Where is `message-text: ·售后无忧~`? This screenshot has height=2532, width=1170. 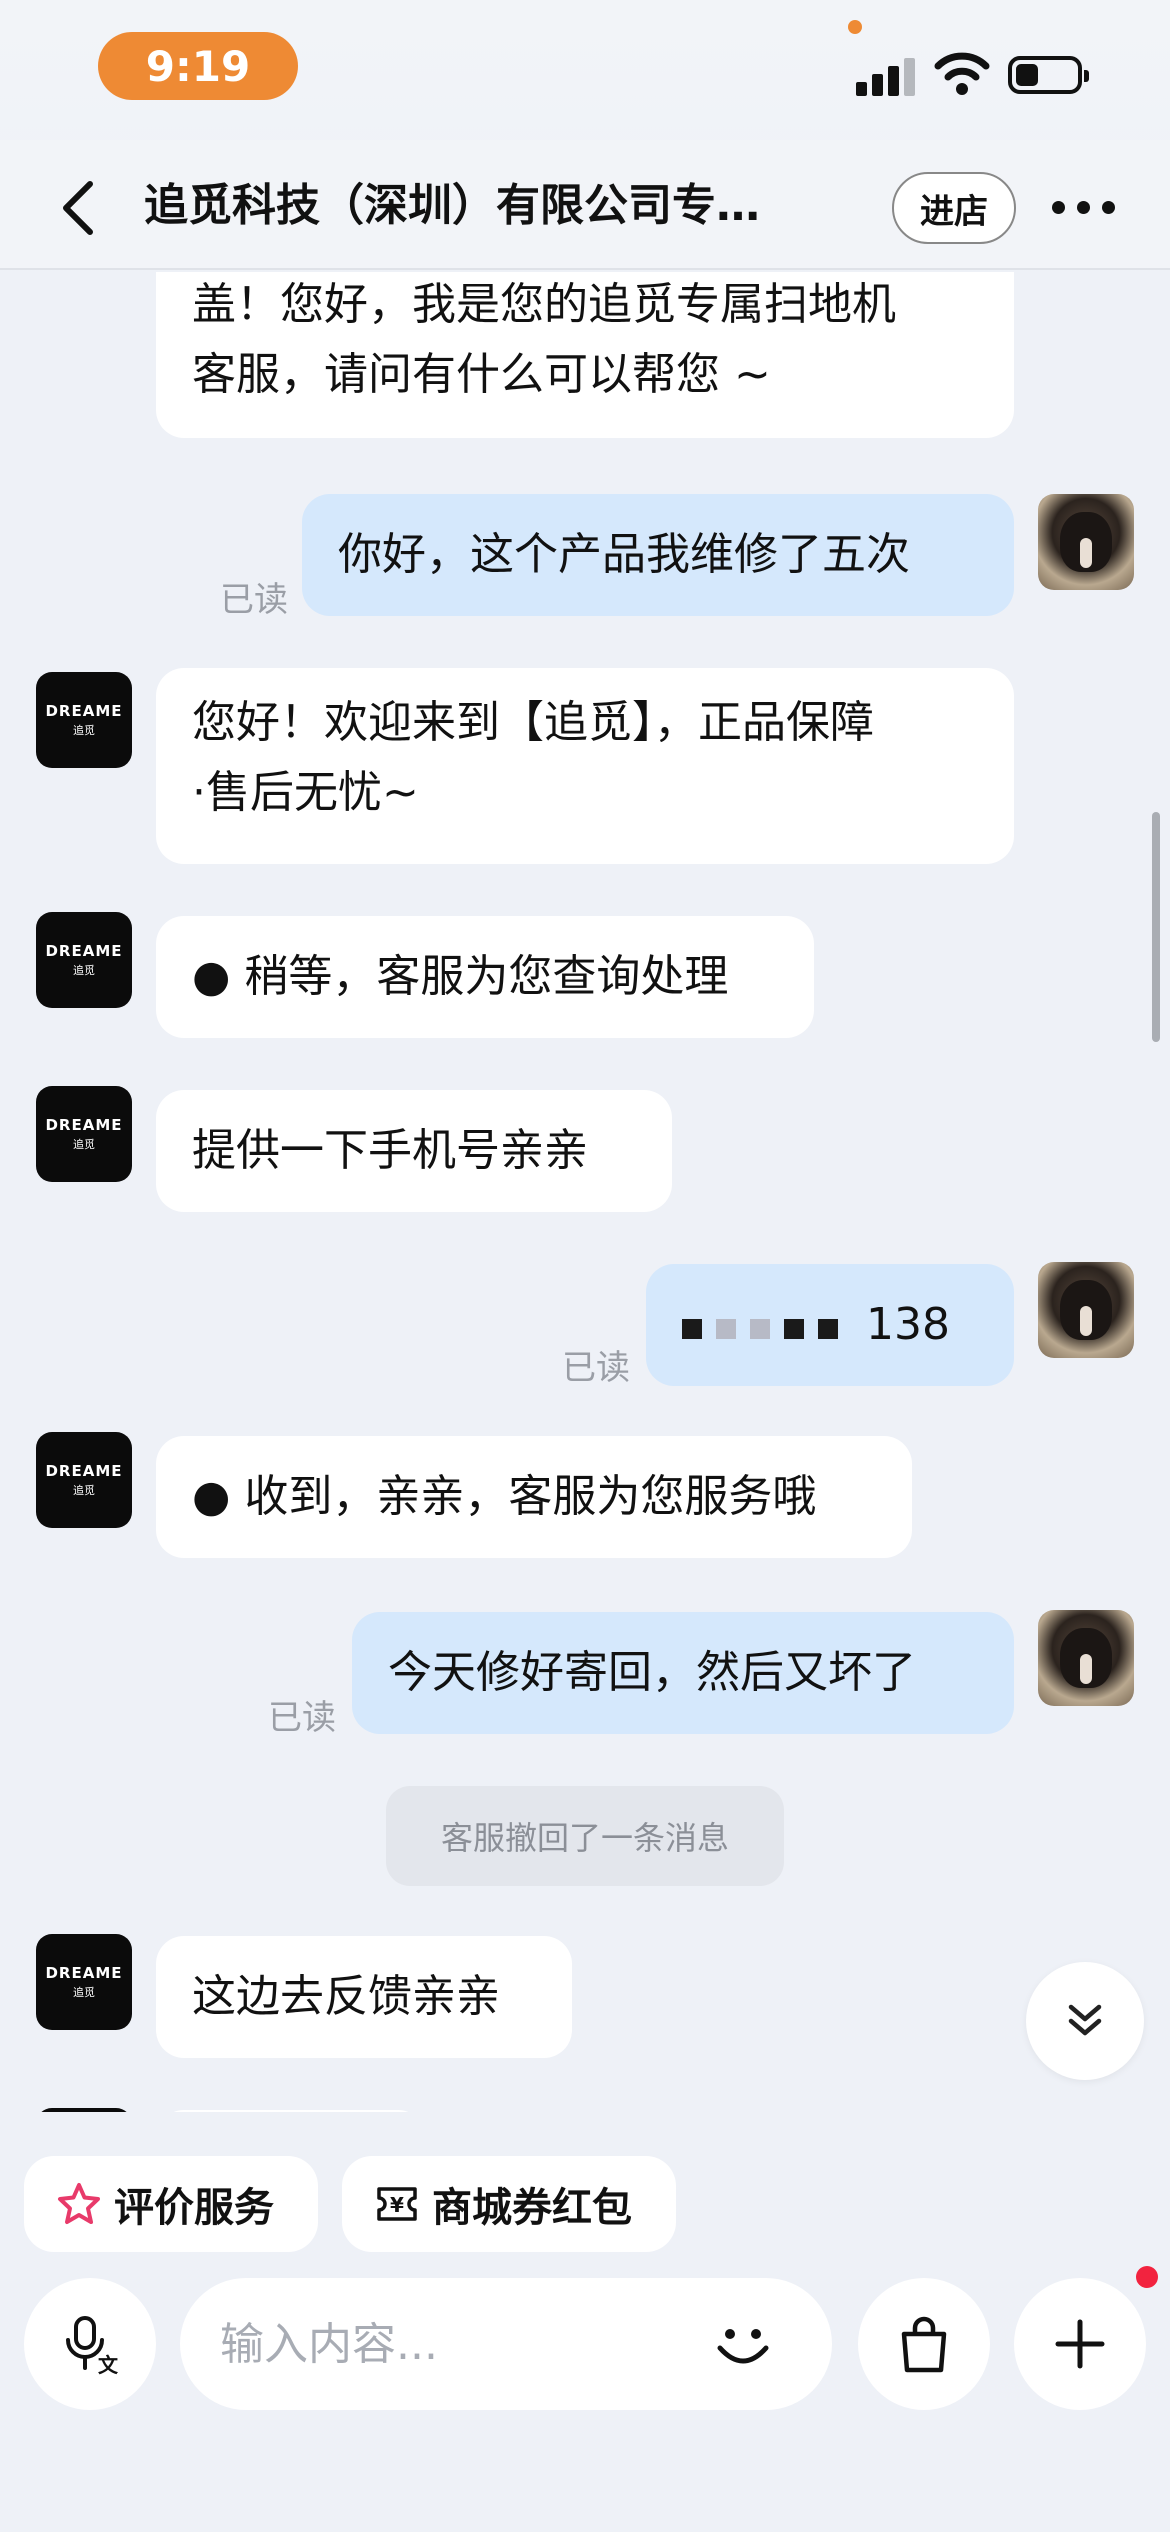 message-text: ·售后无忧~ is located at coordinates (305, 792).